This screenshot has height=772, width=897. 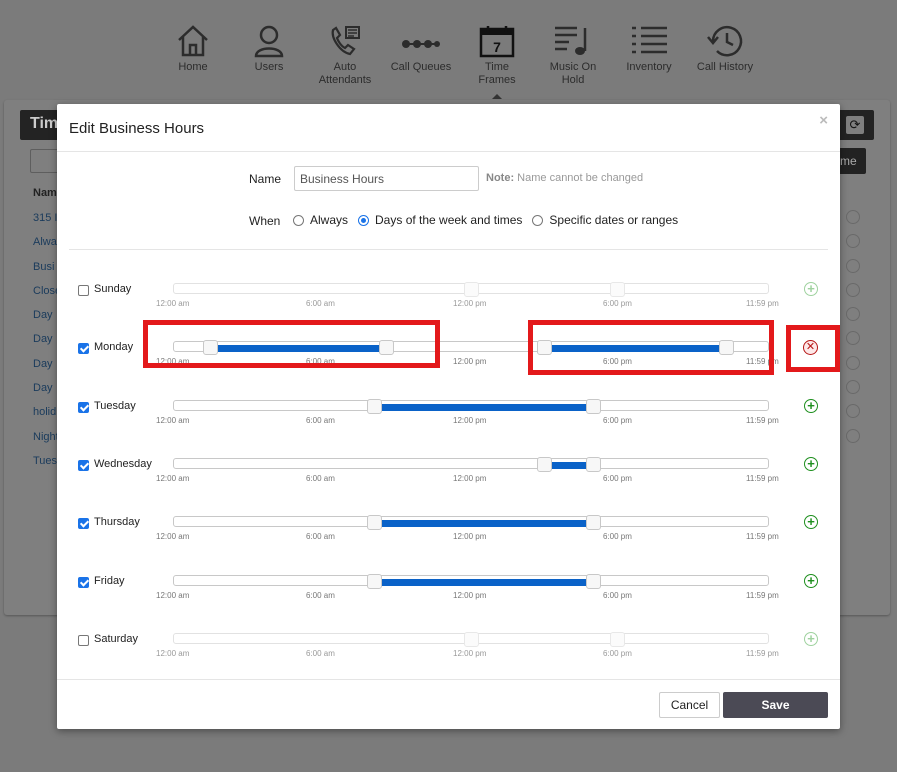 I want to click on modal-footer: Cancel Save, so click(x=448, y=704).